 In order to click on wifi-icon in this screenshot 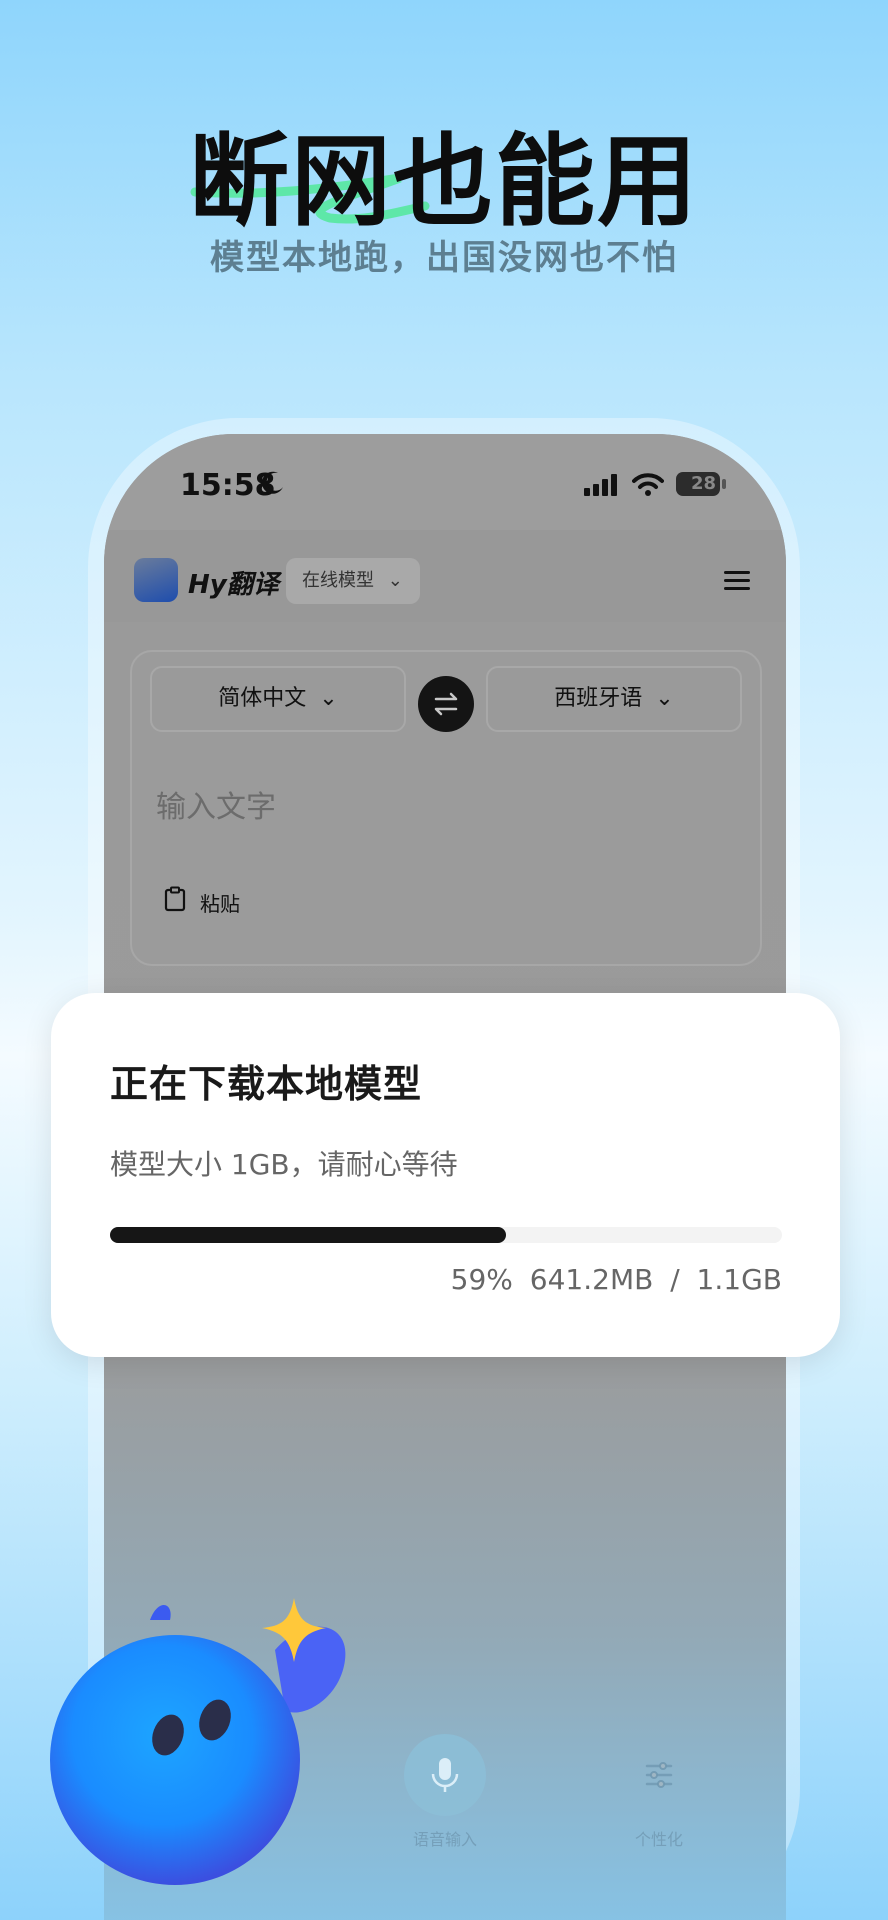, I will do `click(648, 484)`.